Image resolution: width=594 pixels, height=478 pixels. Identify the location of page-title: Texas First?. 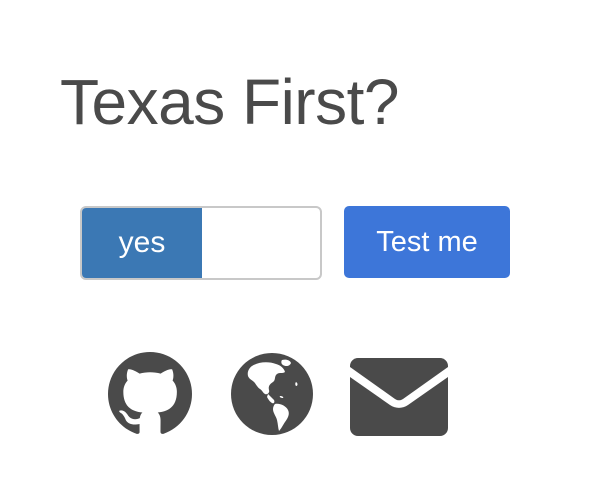
(229, 102).